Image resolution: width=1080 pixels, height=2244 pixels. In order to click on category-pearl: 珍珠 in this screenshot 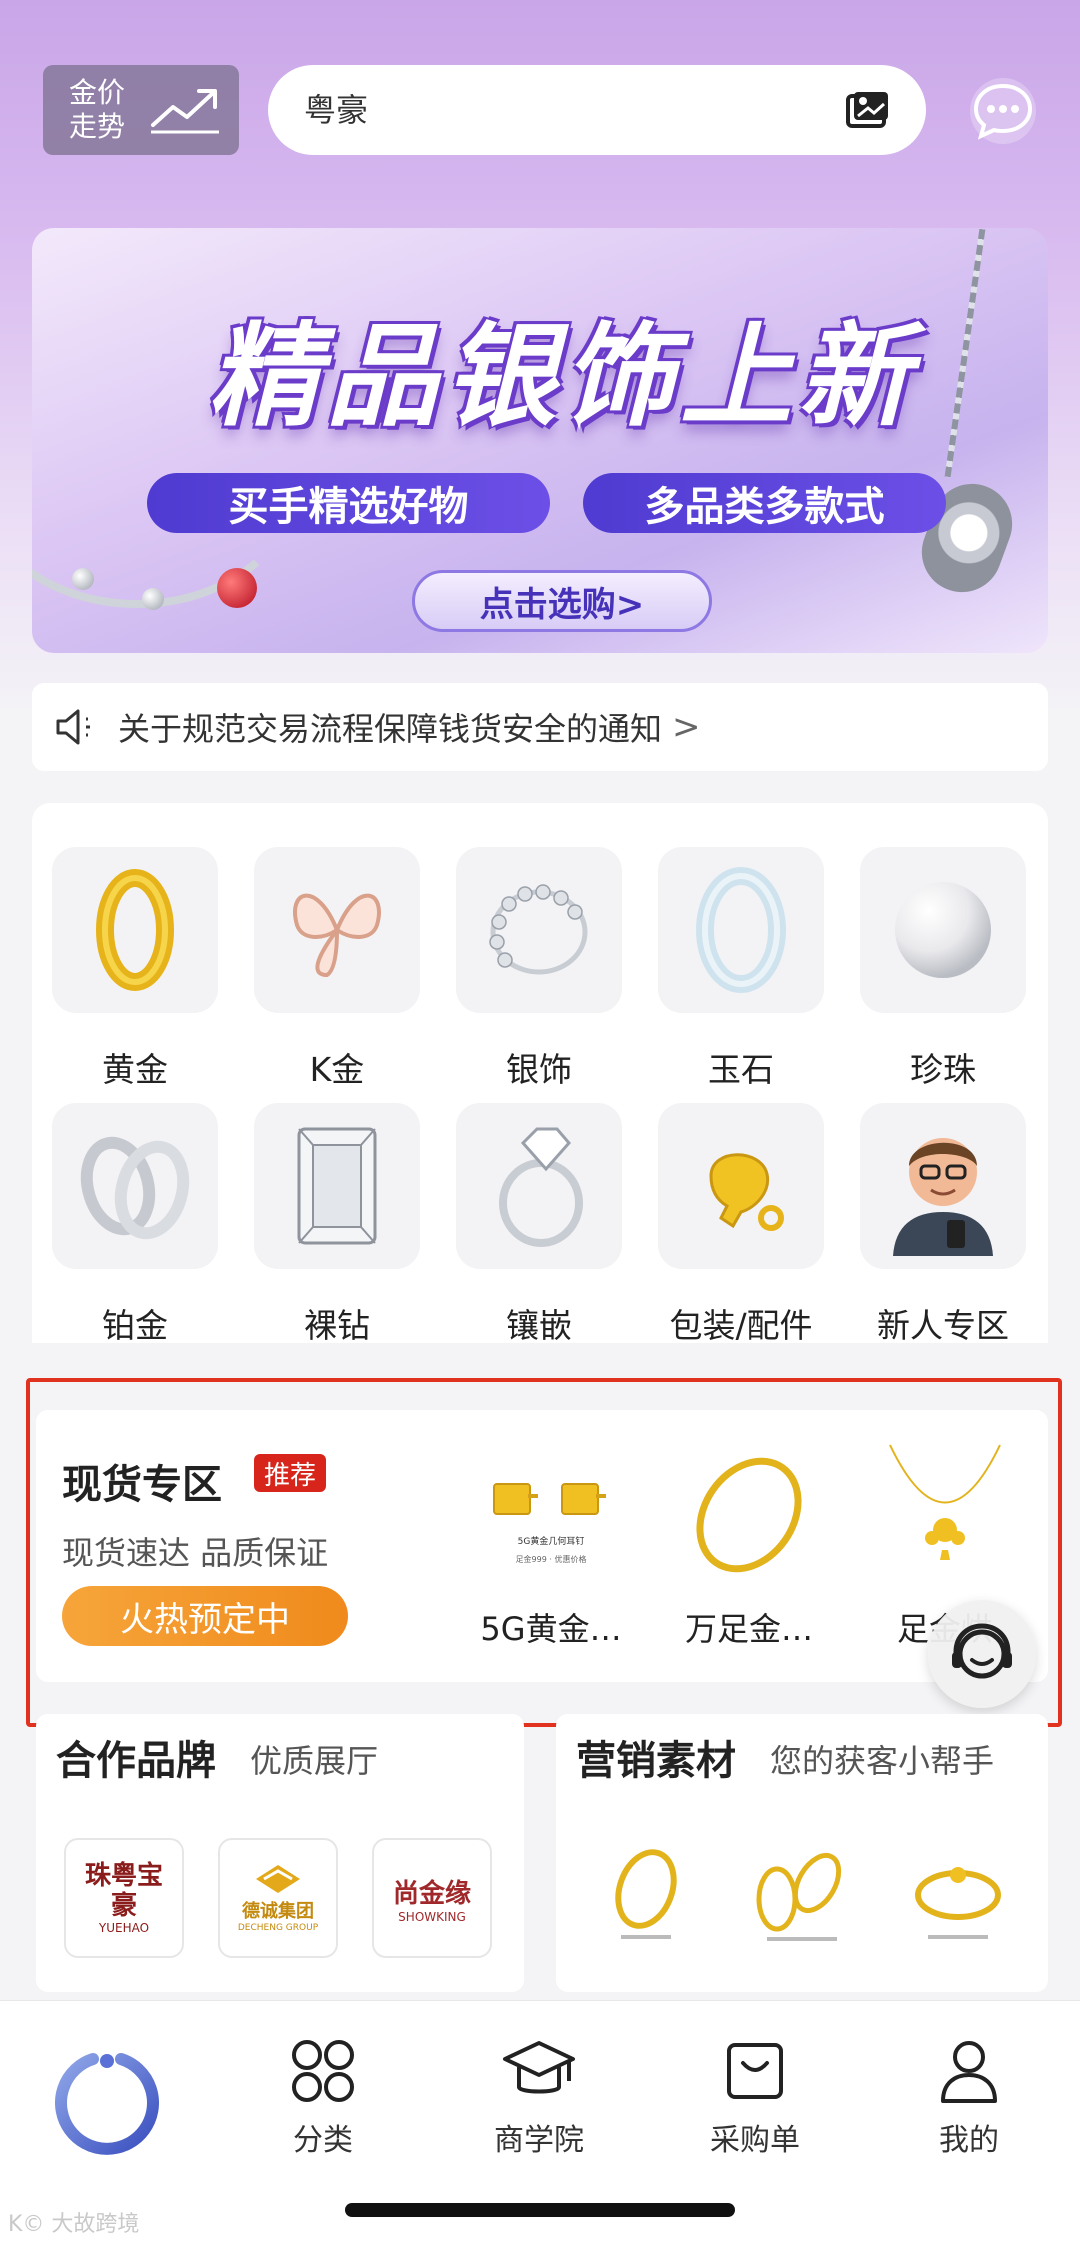, I will do `click(943, 969)`.